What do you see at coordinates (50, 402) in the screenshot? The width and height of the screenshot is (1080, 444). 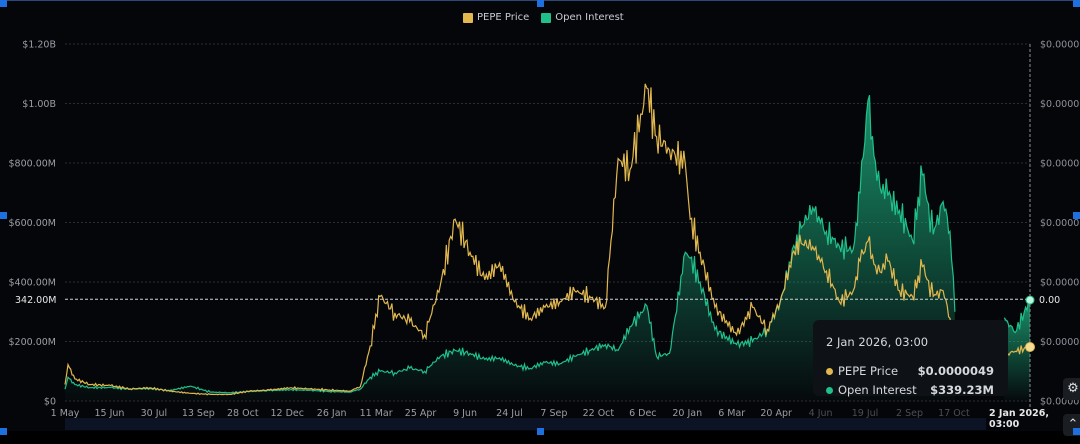 I see `y-tick-label: $0` at bounding box center [50, 402].